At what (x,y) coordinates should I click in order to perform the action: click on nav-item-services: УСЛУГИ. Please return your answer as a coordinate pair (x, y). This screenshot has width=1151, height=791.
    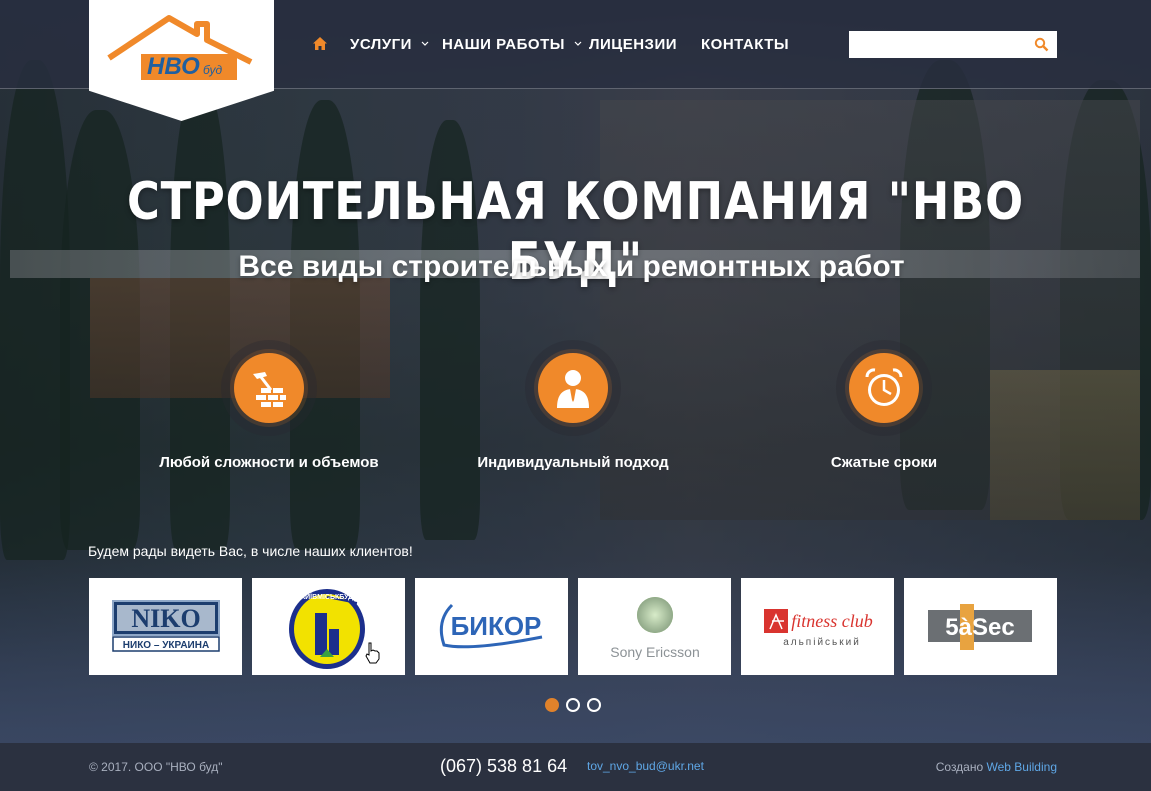
    Looking at the image, I should click on (390, 44).